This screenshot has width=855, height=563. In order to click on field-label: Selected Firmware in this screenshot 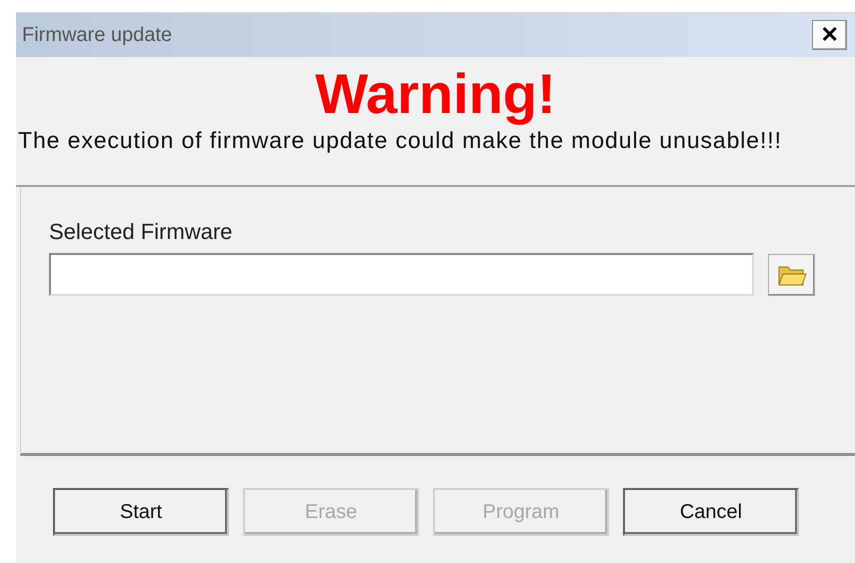, I will do `click(141, 232)`.